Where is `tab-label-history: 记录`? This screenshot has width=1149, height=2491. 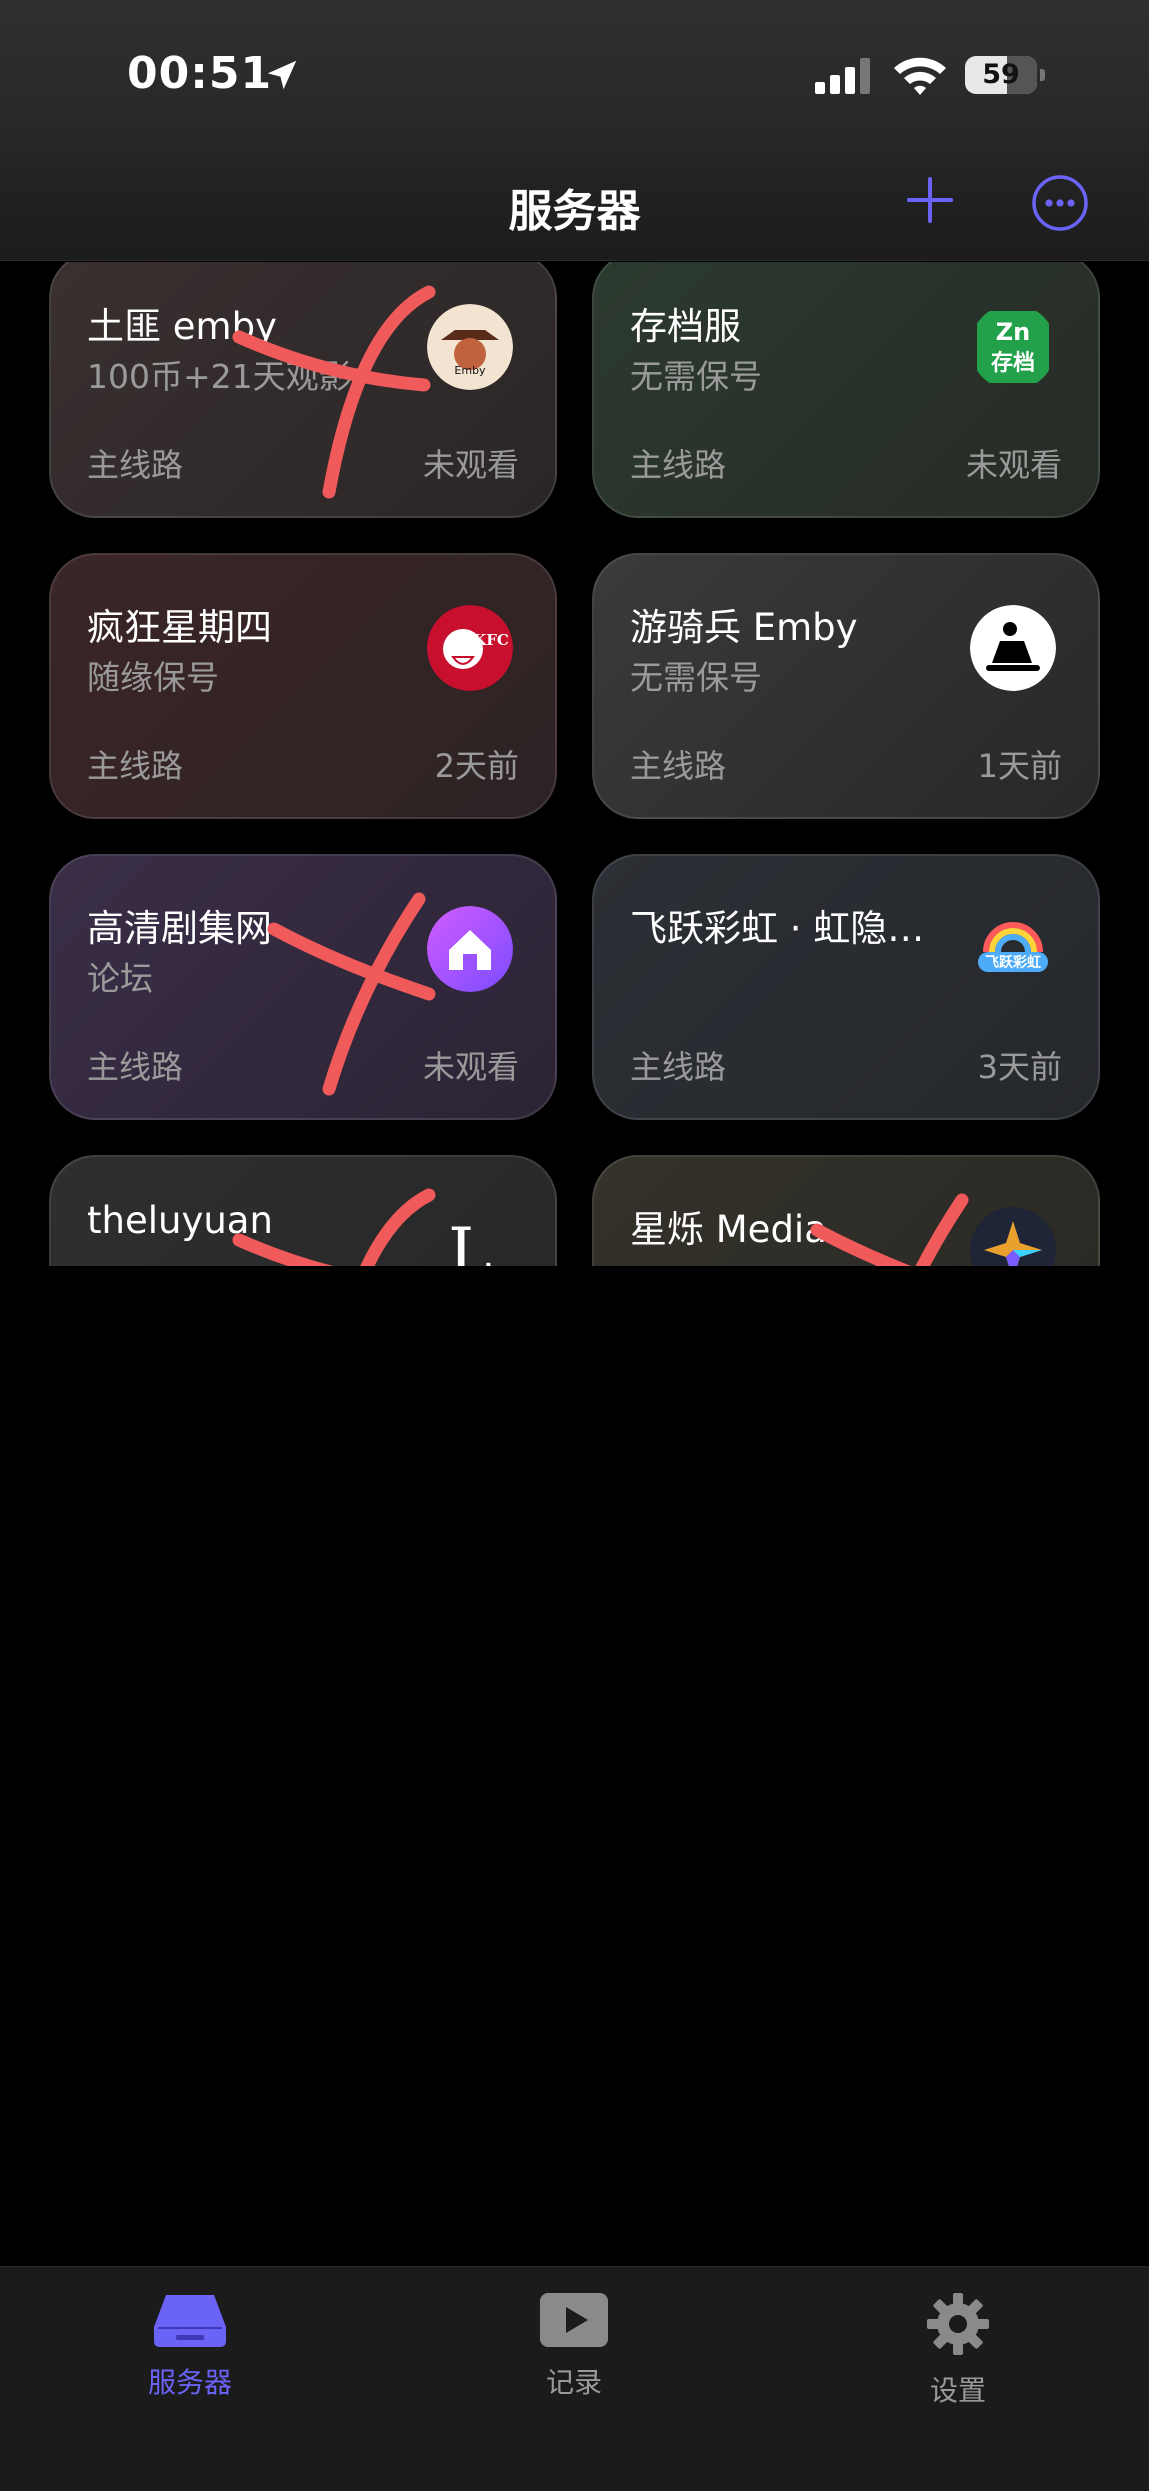
tab-label-history: 记录 is located at coordinates (573, 2382).